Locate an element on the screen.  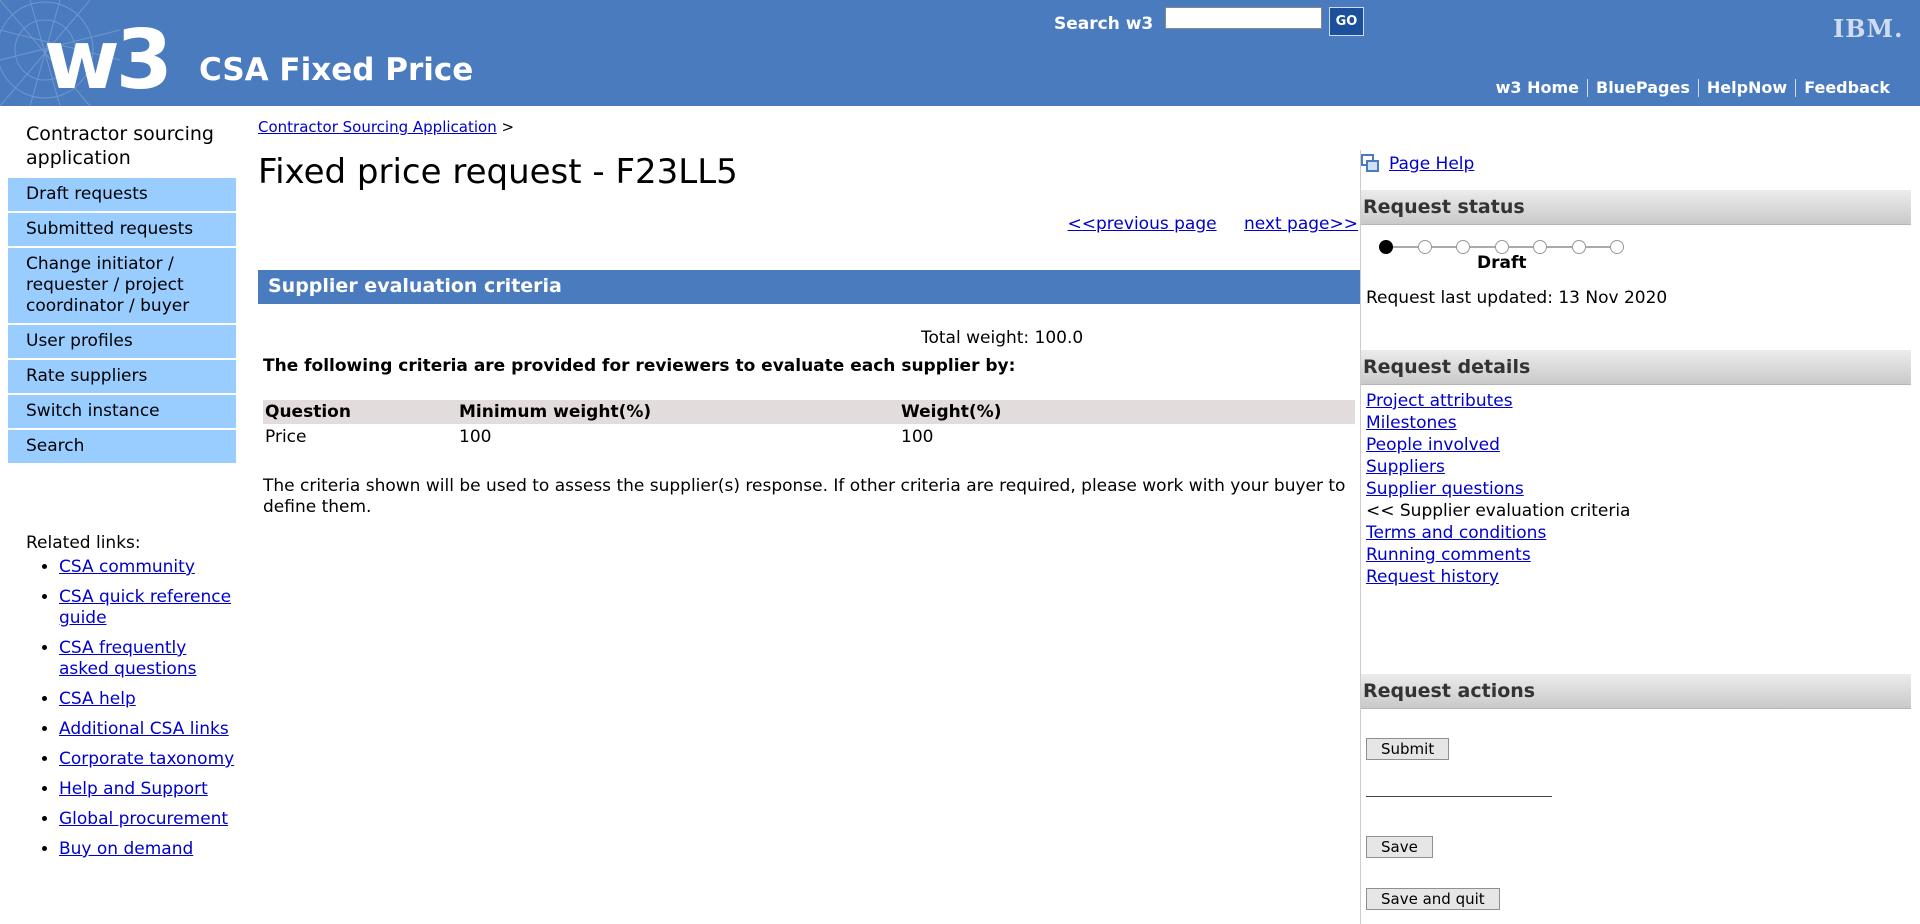
details-link-milestones: Milestones is located at coordinates (1411, 423).